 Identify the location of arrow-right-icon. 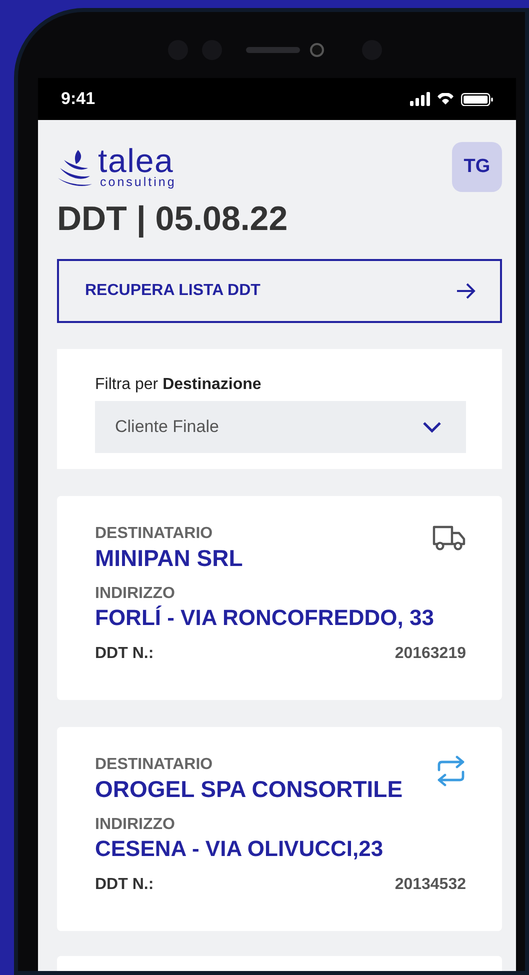
(466, 291).